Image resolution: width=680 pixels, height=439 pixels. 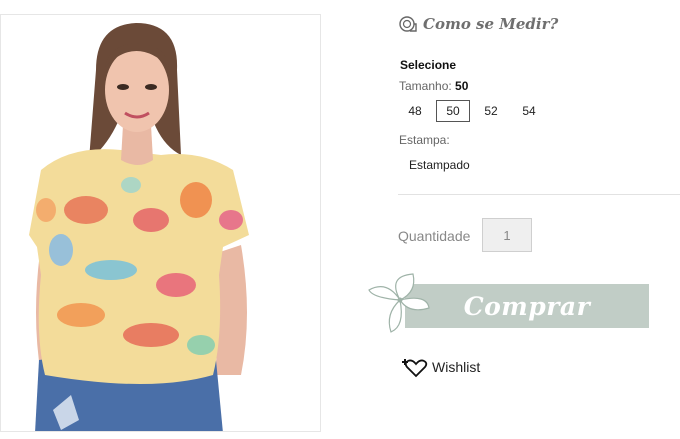 What do you see at coordinates (408, 24) in the screenshot?
I see `tape-measure-icon` at bounding box center [408, 24].